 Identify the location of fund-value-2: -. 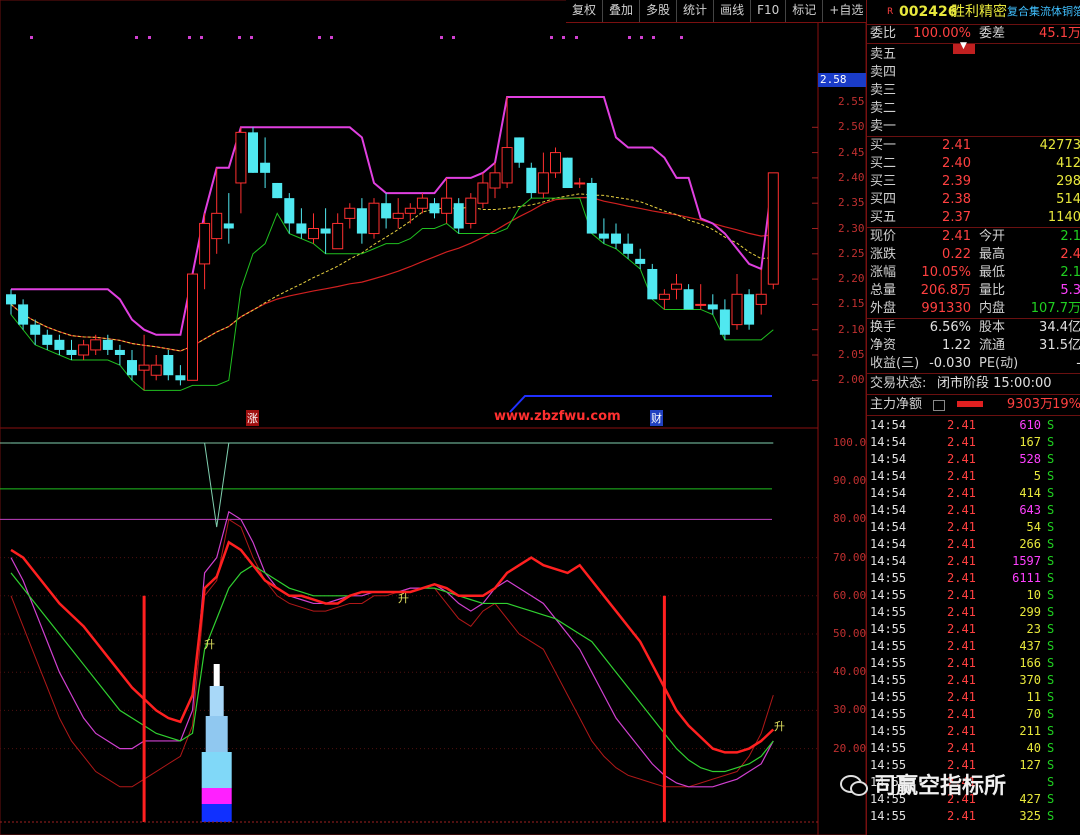
(1078, 364).